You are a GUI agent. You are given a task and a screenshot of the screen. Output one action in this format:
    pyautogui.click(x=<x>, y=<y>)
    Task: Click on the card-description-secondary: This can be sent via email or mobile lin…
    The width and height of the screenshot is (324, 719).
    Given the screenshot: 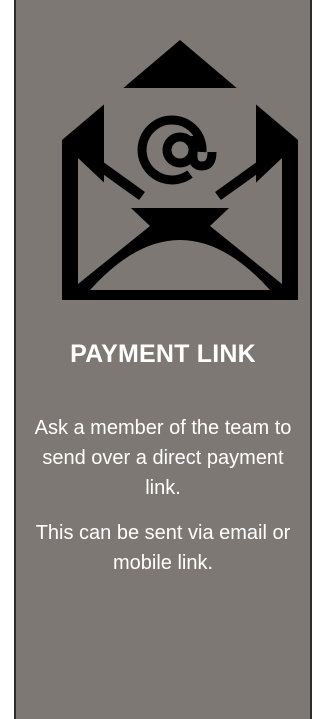 What is the action you would take?
    pyautogui.click(x=163, y=548)
    